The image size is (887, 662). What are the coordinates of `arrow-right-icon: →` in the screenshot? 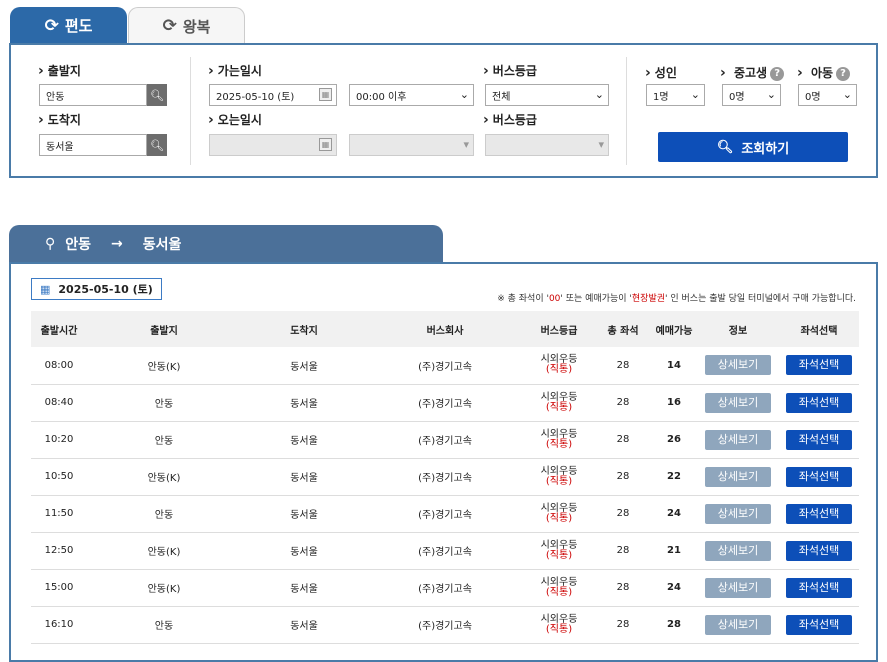 It's located at (117, 244).